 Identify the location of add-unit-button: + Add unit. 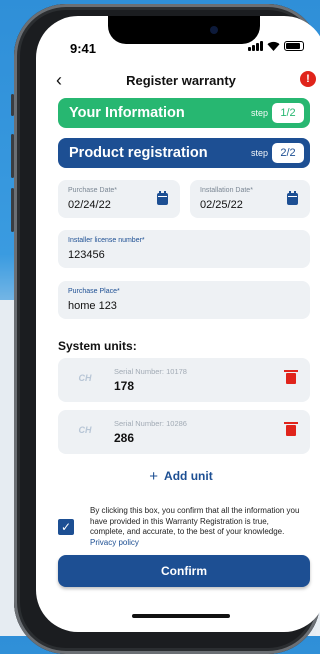
(178, 476).